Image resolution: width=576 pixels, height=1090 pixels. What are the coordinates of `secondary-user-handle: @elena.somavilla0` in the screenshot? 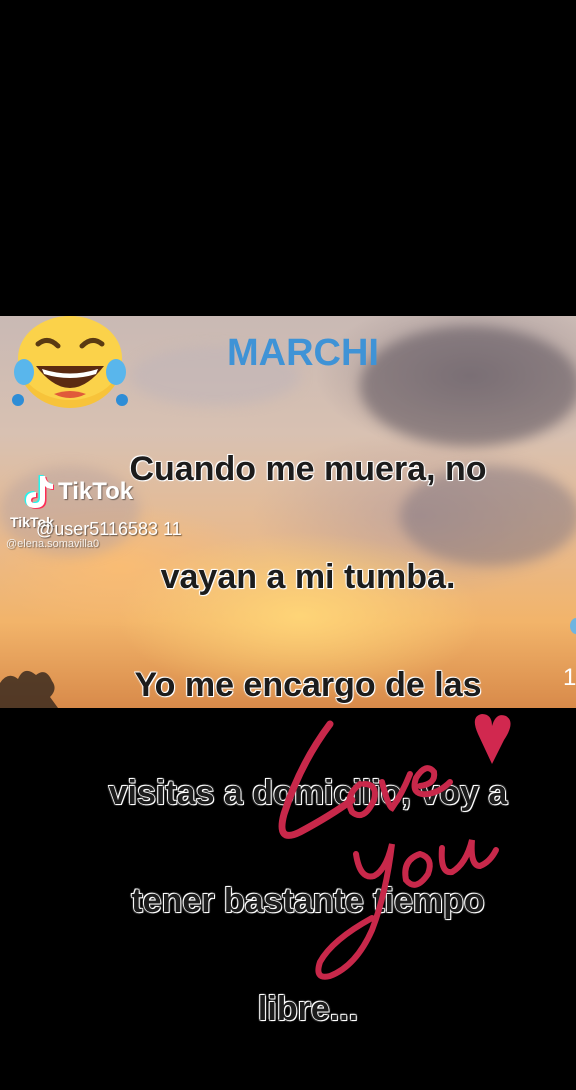 It's located at (53, 544).